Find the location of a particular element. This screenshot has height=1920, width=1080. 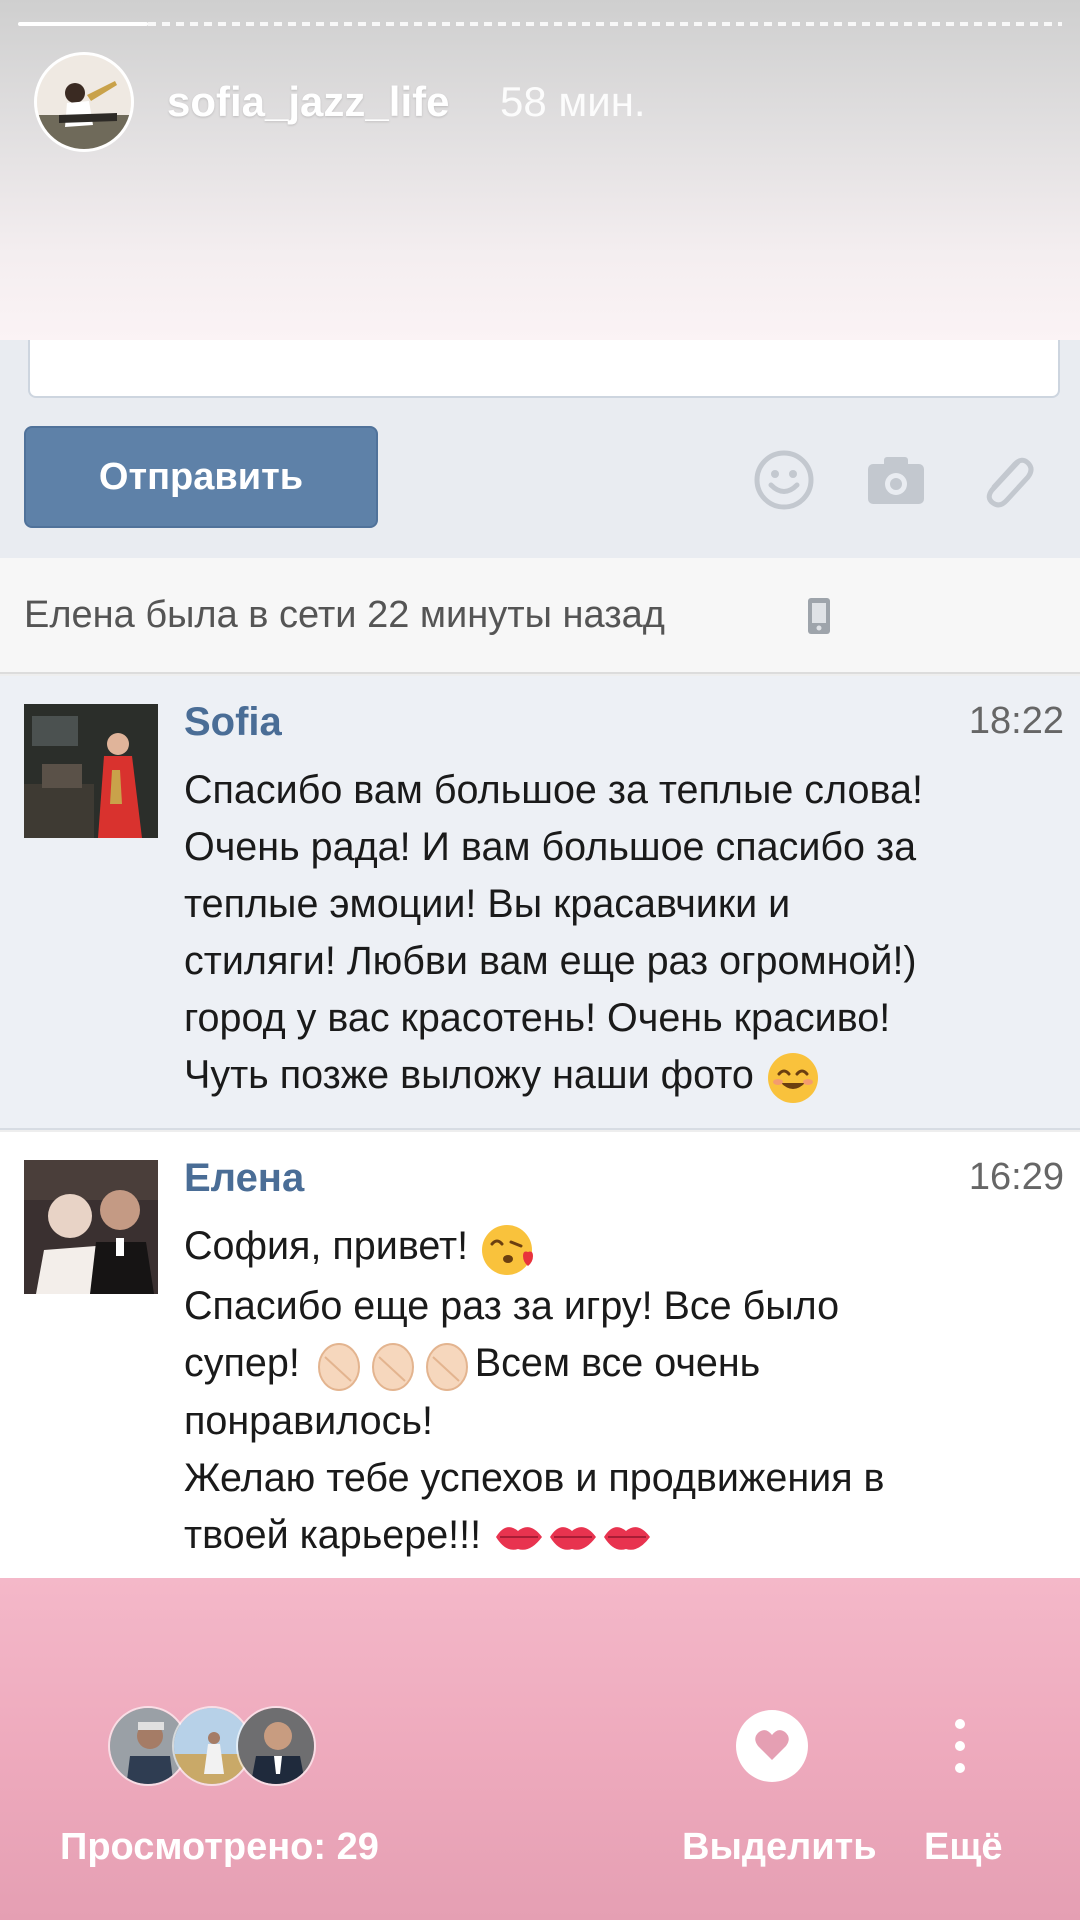

paperclip-icon is located at coordinates (1006, 480).